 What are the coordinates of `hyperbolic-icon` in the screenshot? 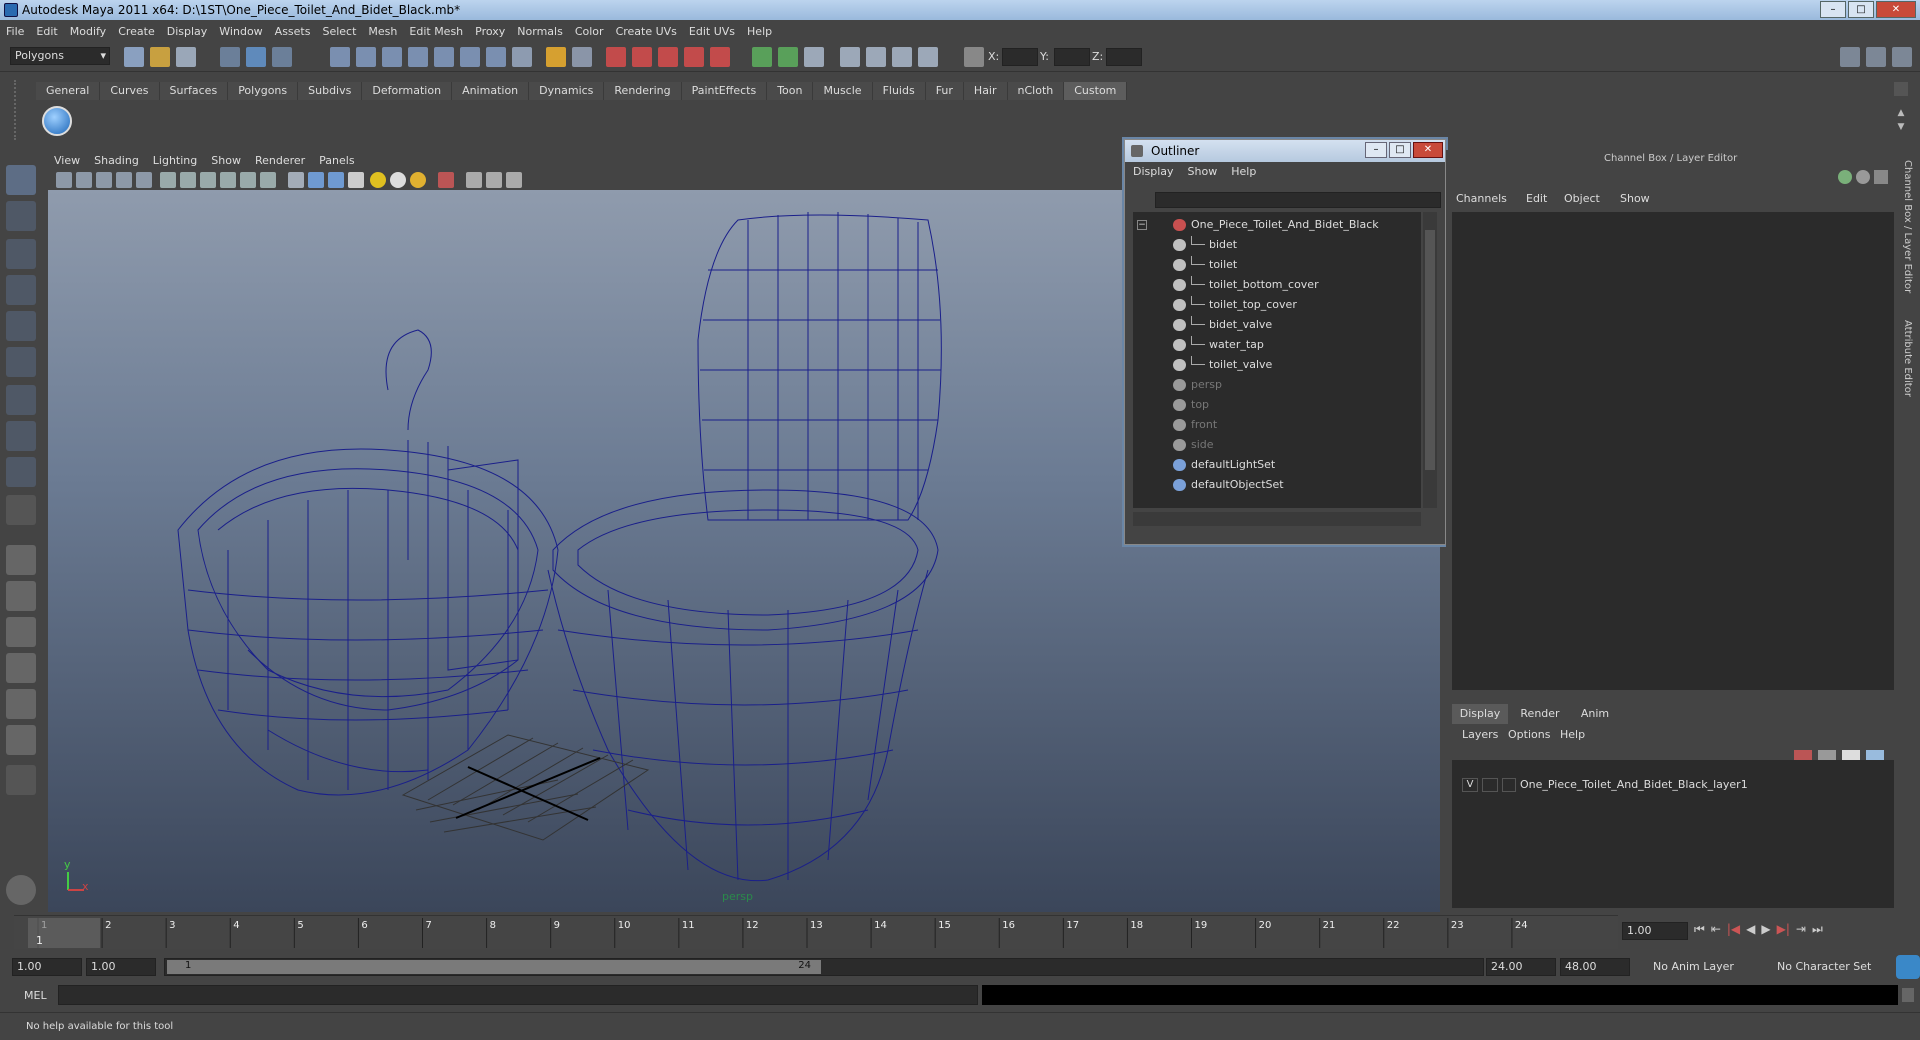 It's located at (1881, 177).